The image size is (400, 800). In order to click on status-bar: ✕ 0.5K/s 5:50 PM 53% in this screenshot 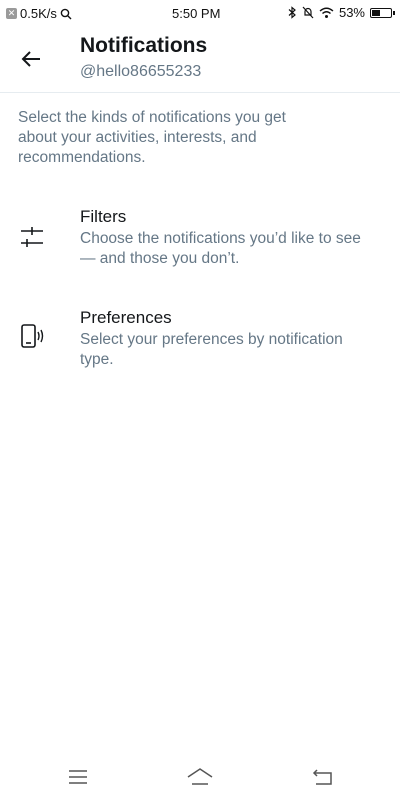, I will do `click(200, 13)`.